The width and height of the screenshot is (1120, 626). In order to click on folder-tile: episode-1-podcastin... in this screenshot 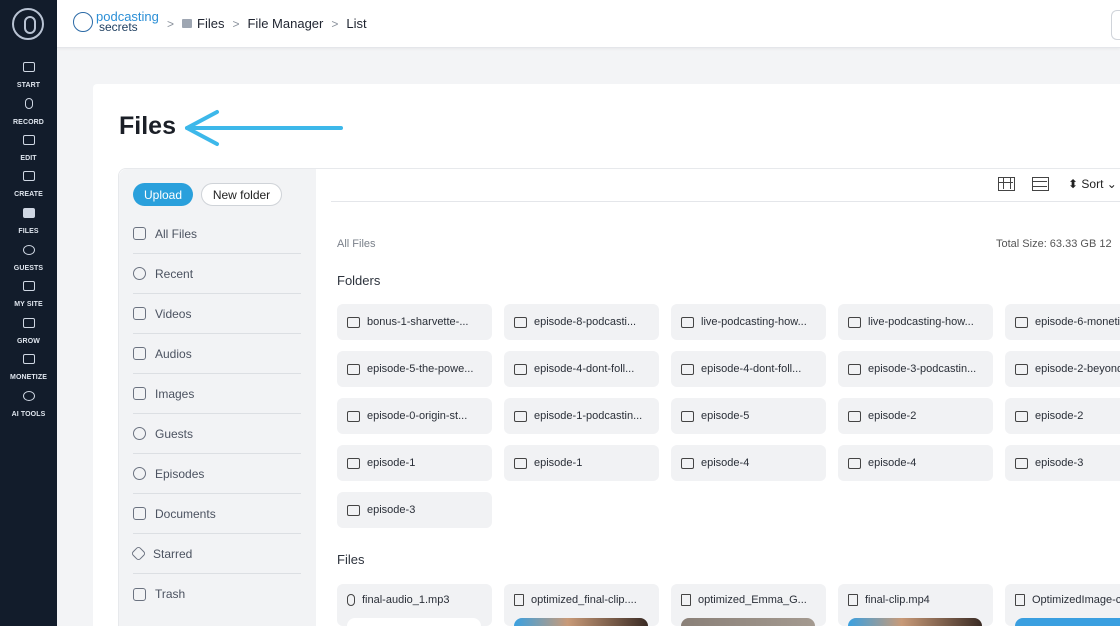, I will do `click(581, 416)`.